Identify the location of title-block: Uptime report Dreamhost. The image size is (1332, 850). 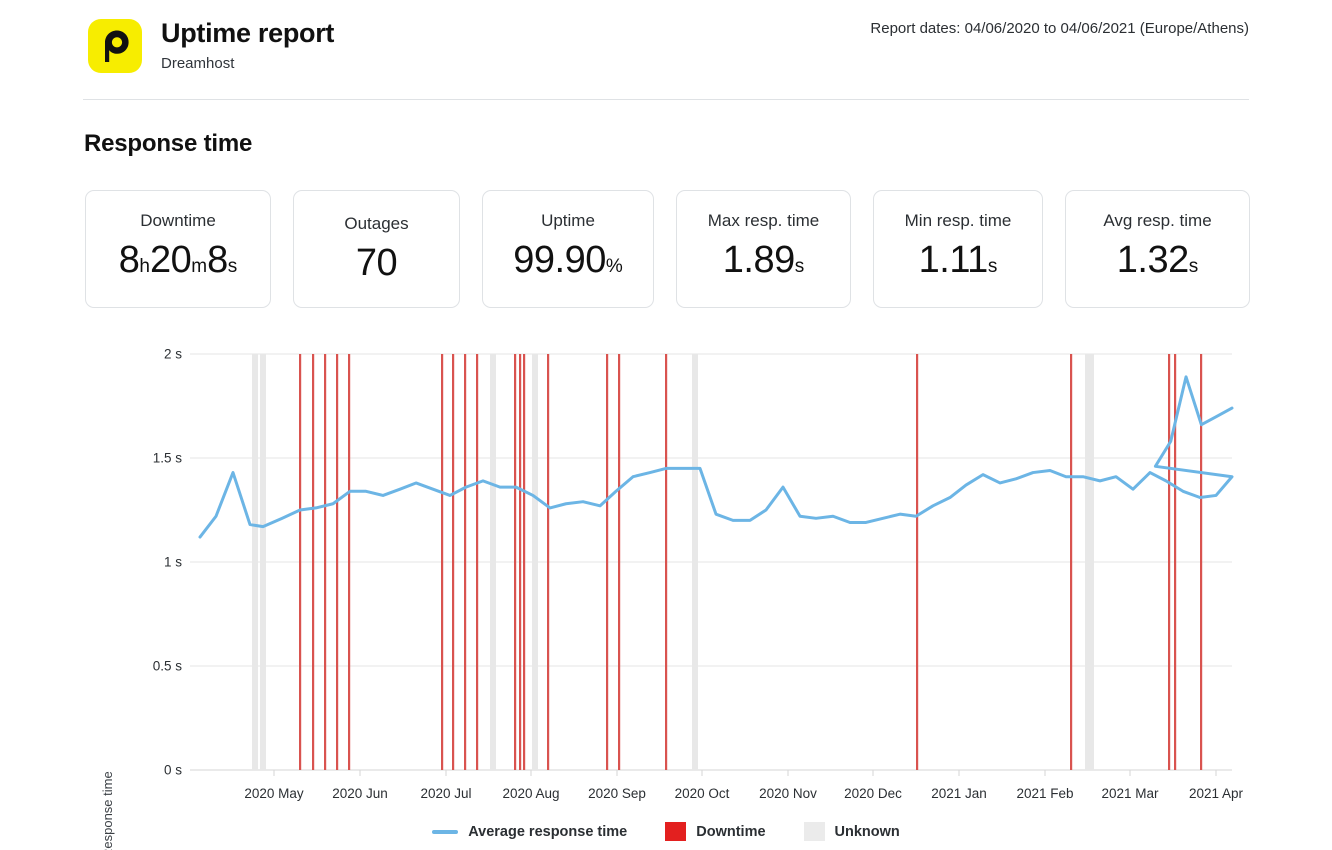
(247, 45).